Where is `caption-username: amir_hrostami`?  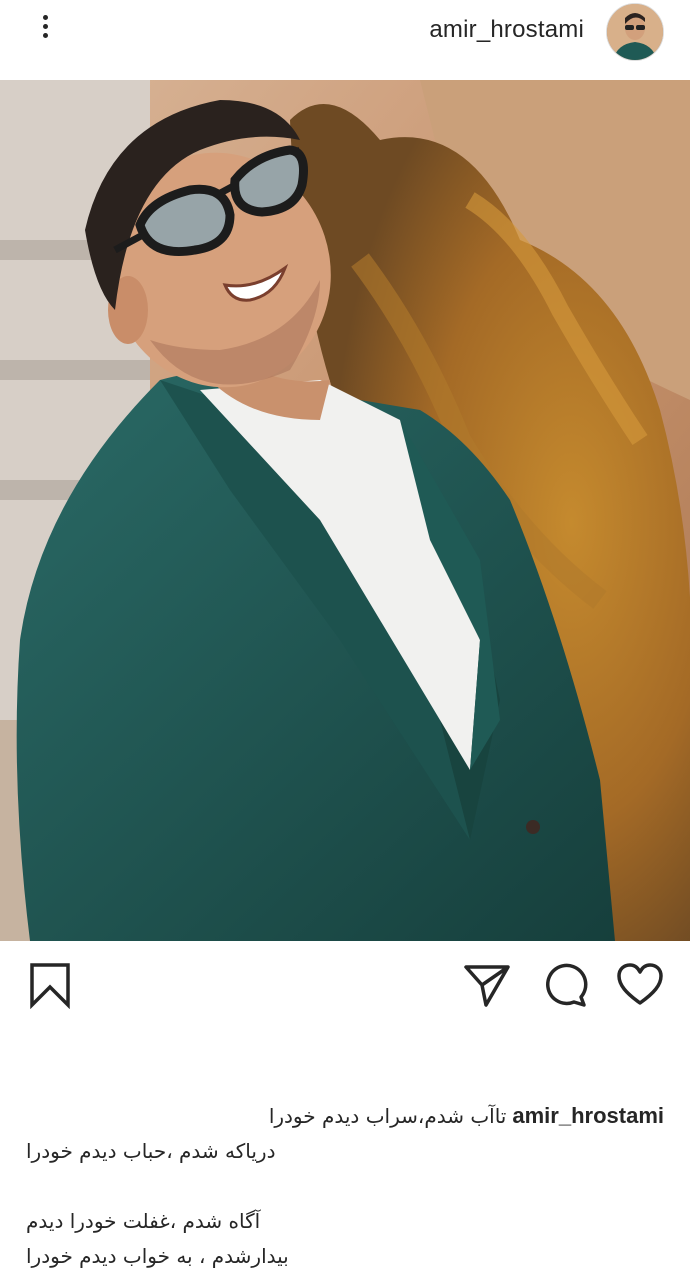 caption-username: amir_hrostami is located at coordinates (588, 1115).